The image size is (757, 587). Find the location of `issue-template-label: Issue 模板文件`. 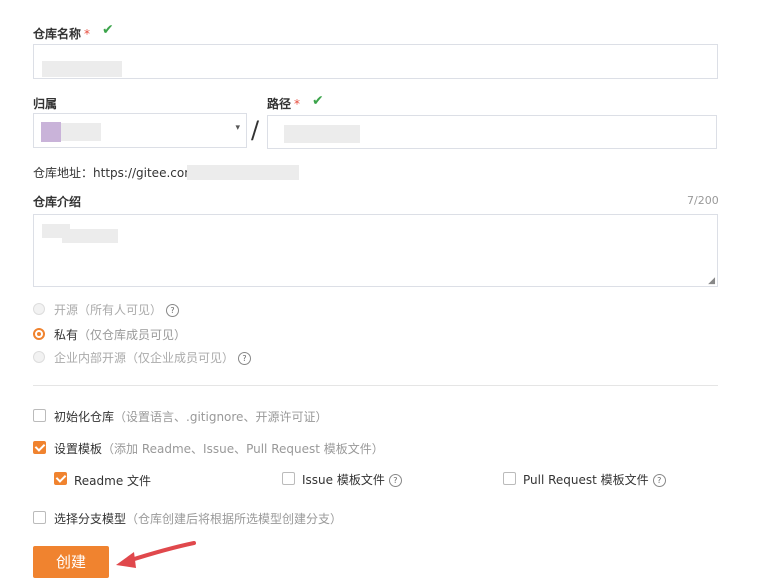

issue-template-label: Issue 模板文件 is located at coordinates (343, 480).